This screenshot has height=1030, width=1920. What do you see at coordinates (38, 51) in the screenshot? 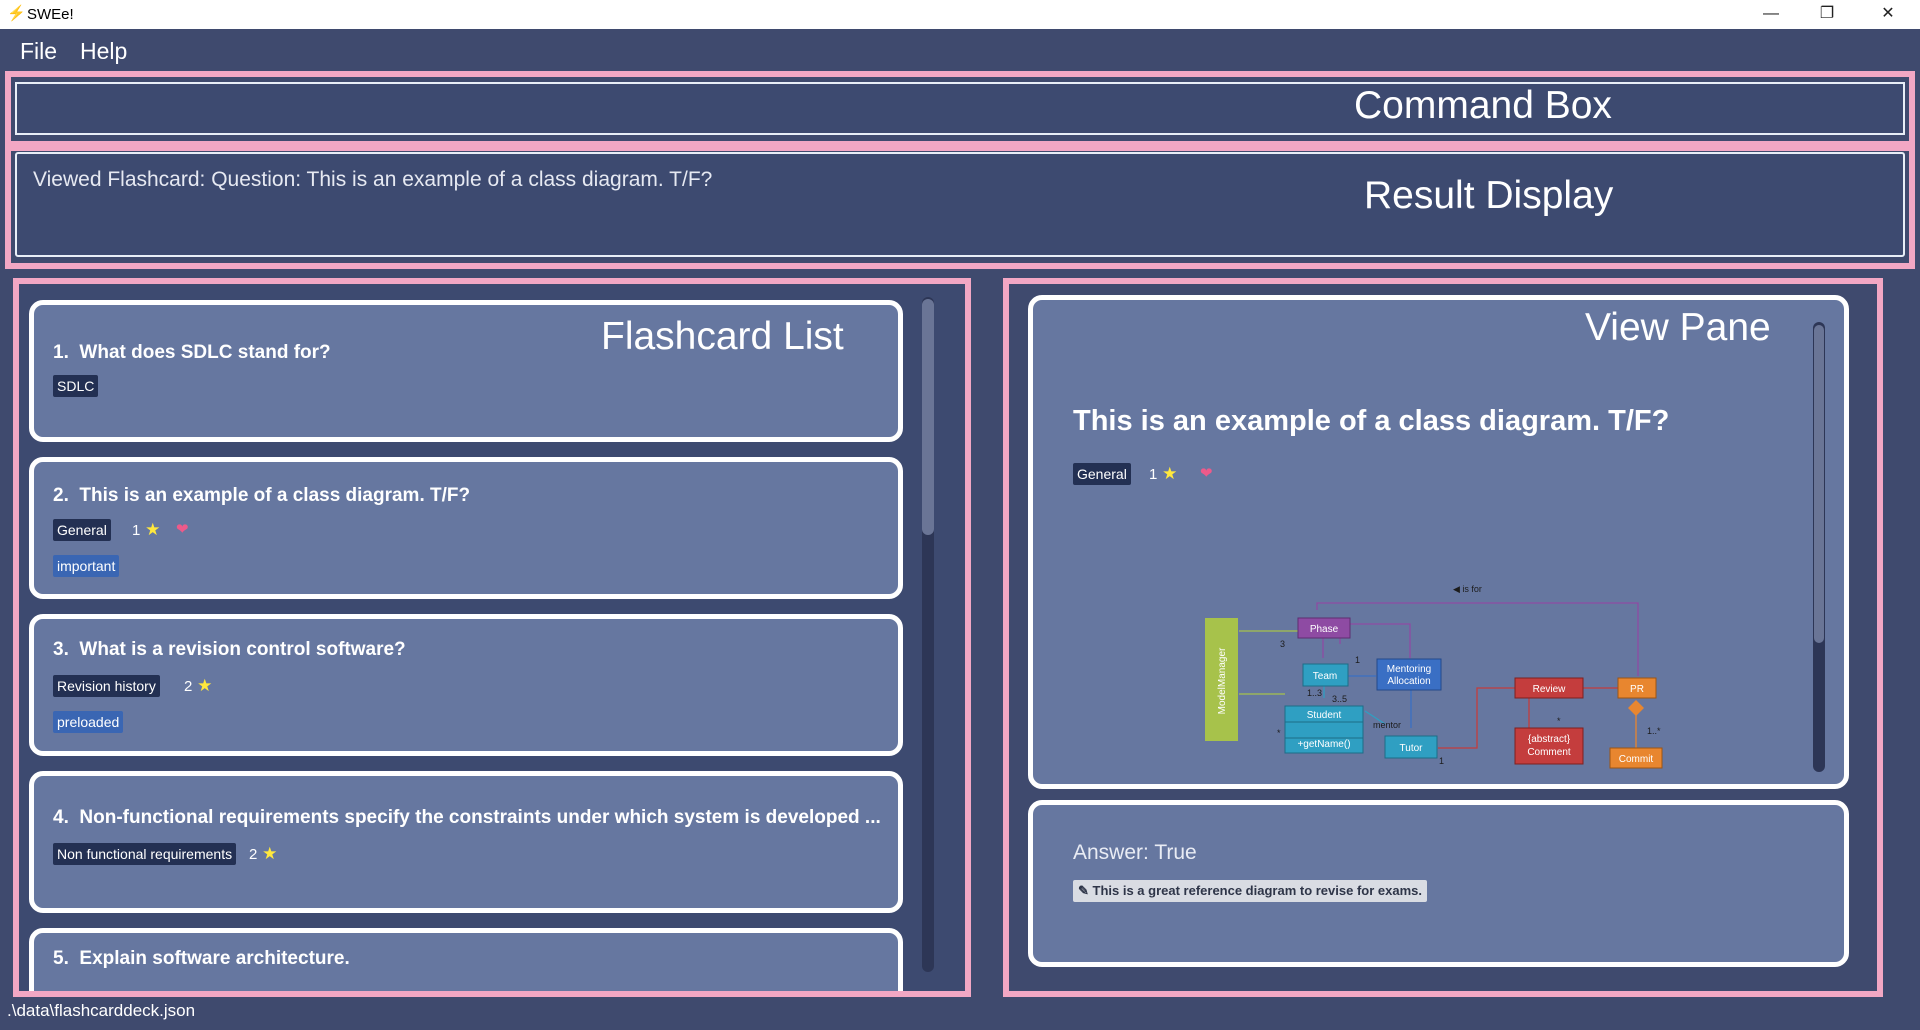
I see `menu-file: File` at bounding box center [38, 51].